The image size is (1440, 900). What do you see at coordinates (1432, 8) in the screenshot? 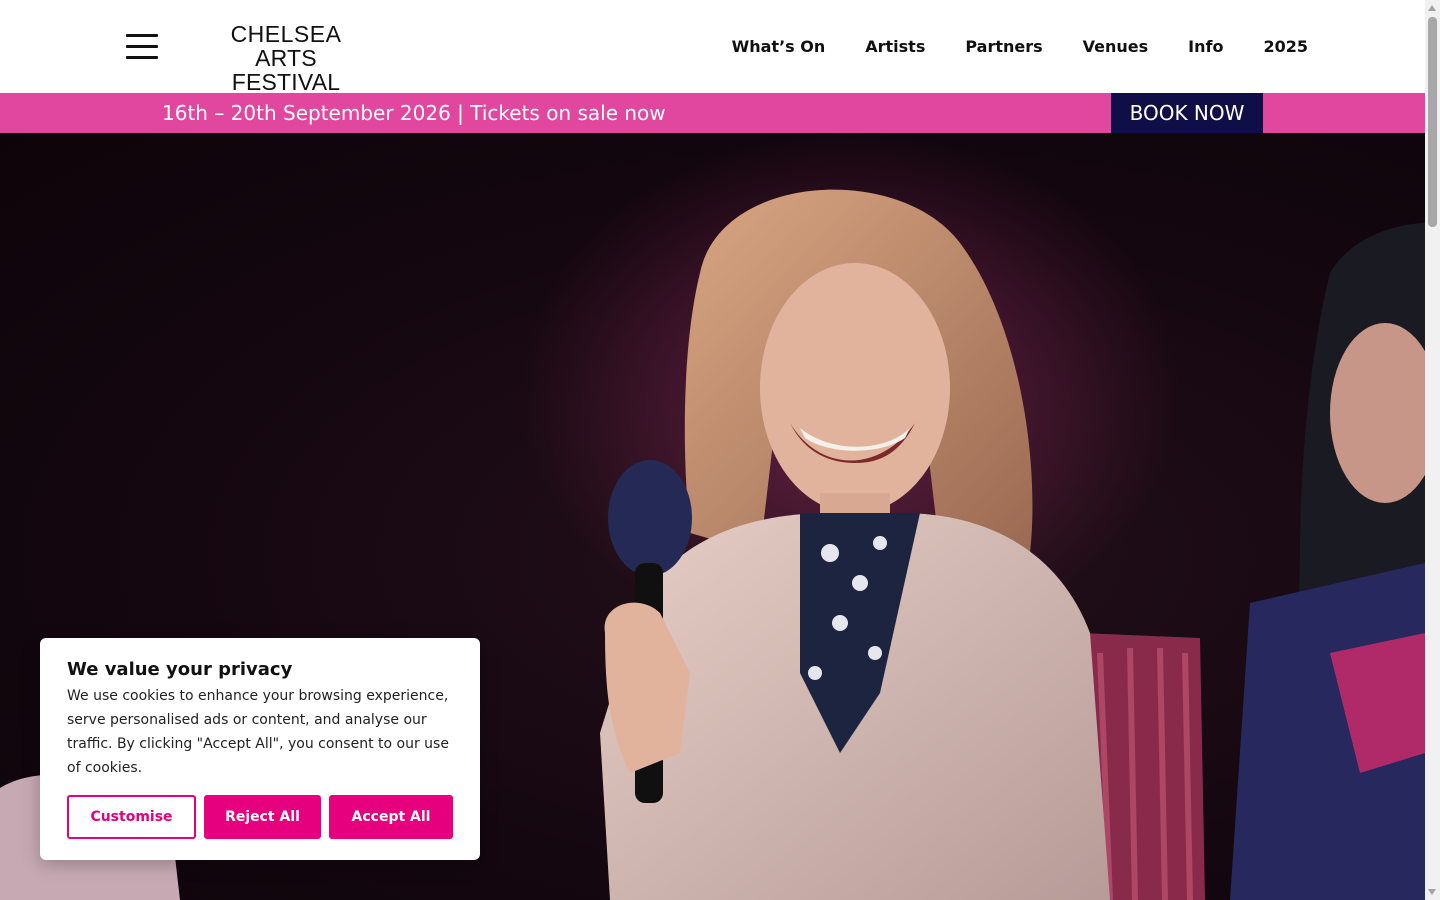
I see `scroll-up-arrow-icon` at bounding box center [1432, 8].